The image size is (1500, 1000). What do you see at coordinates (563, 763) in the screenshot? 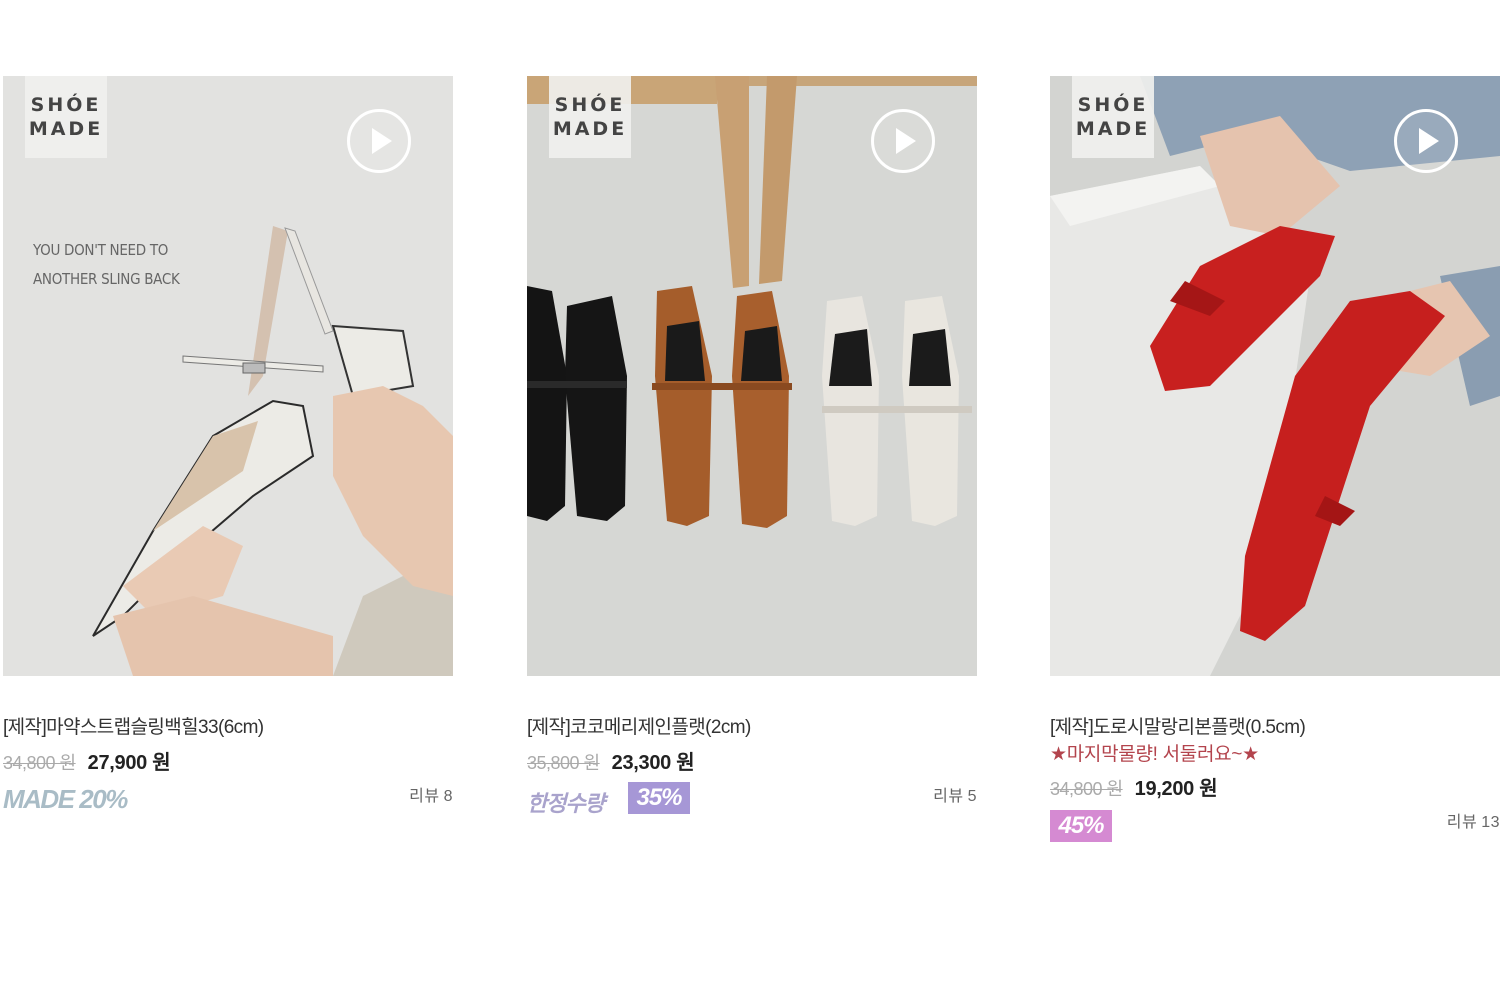
I see `original-price: 35,800 원` at bounding box center [563, 763].